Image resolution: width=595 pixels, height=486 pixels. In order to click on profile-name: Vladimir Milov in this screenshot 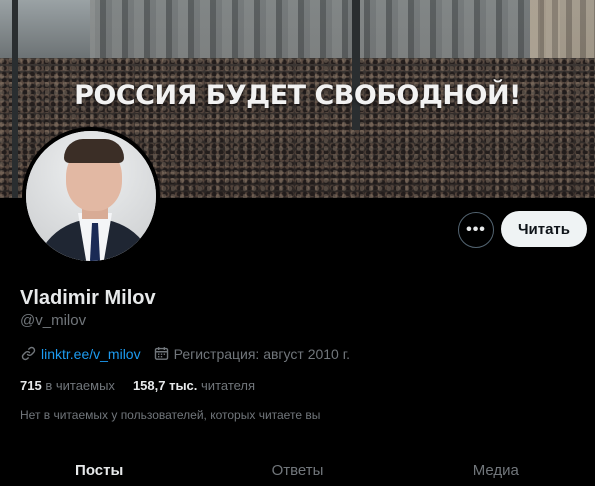, I will do `click(88, 298)`.